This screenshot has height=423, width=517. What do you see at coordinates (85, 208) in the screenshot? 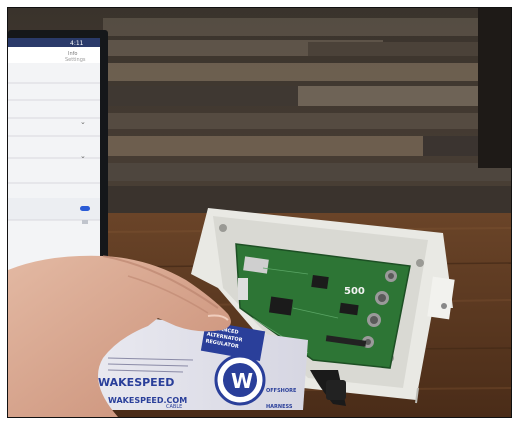
I see `tablet-toggle` at bounding box center [85, 208].